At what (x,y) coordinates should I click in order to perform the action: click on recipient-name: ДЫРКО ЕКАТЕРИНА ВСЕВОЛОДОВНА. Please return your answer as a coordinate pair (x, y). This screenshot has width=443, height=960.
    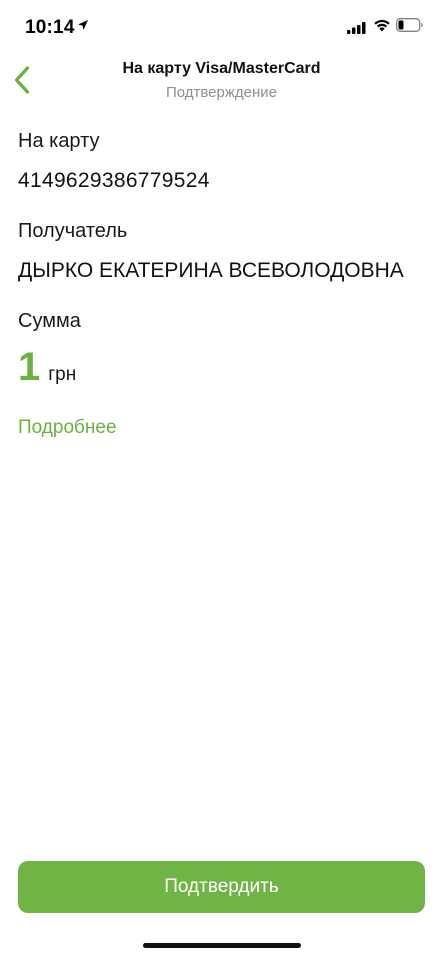
    Looking at the image, I should click on (211, 270).